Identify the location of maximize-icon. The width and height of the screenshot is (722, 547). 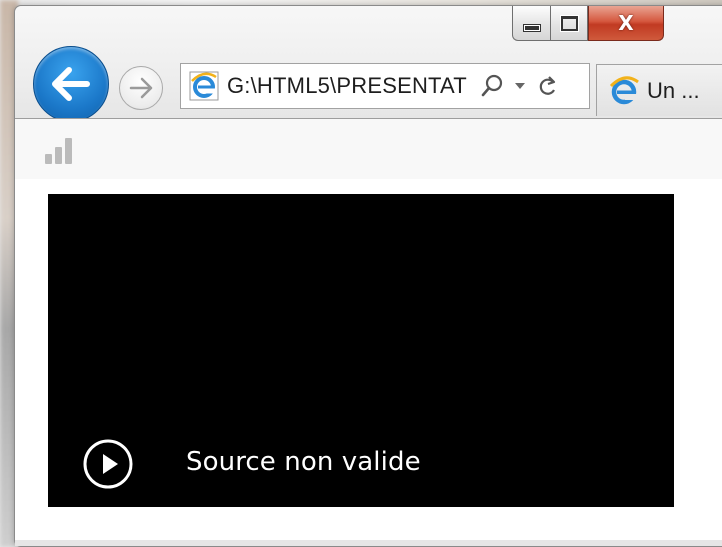
(569, 23).